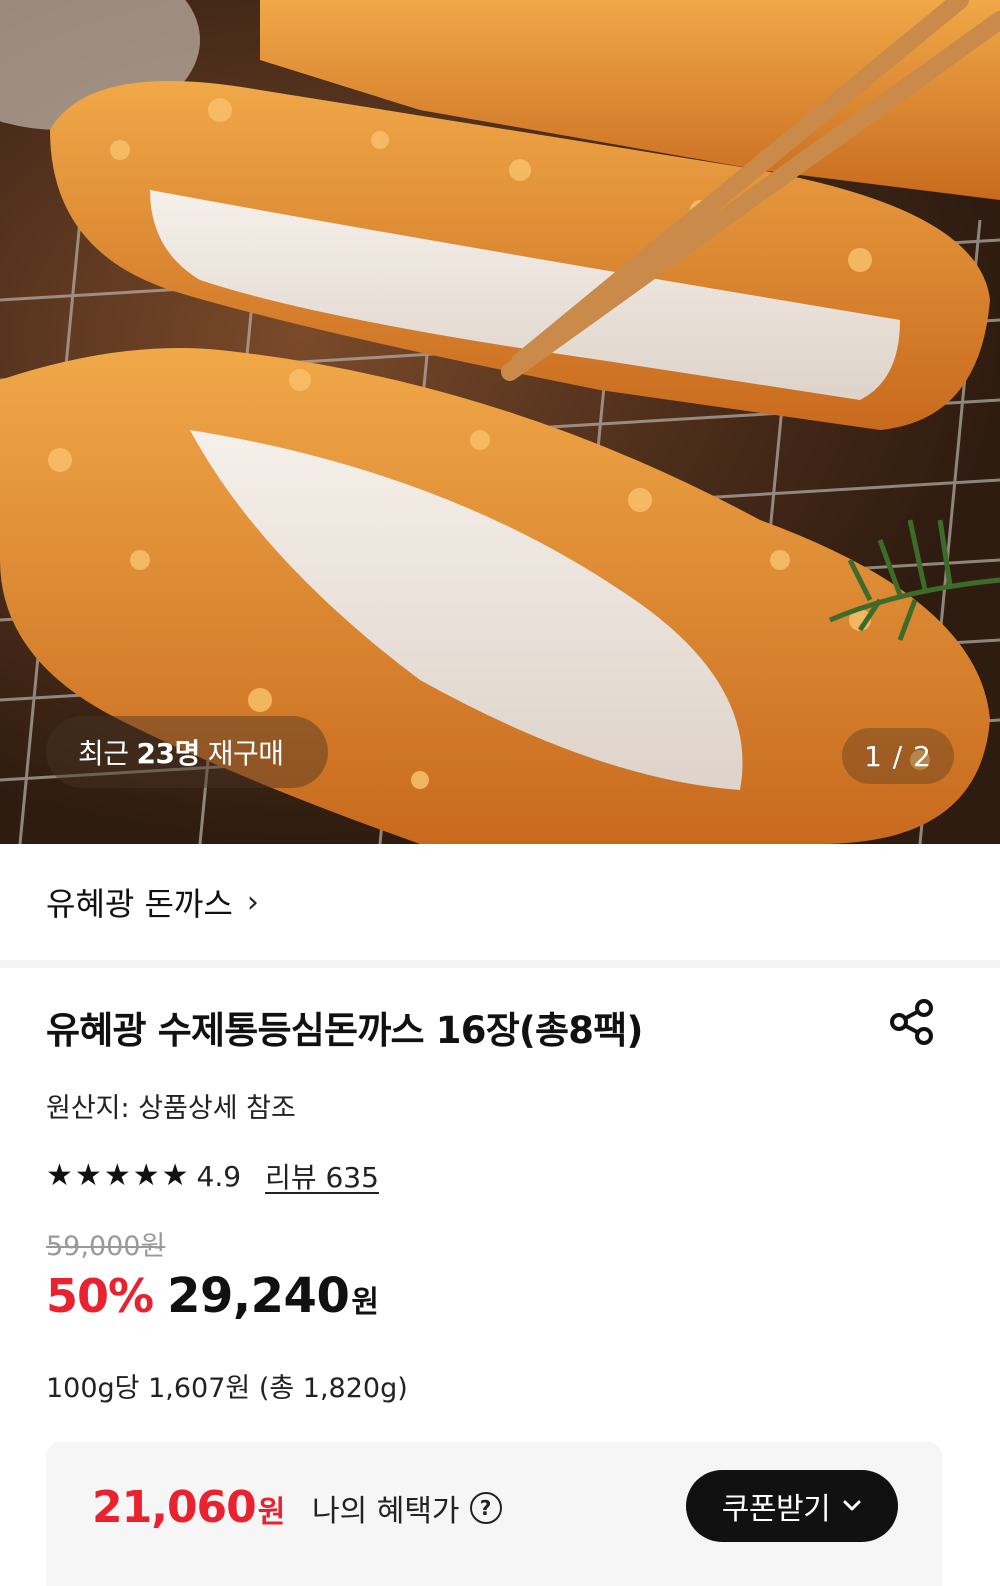 The height and width of the screenshot is (1586, 1000). I want to click on star-rating: ★ ★ ★ ★ ★, so click(117, 1176).